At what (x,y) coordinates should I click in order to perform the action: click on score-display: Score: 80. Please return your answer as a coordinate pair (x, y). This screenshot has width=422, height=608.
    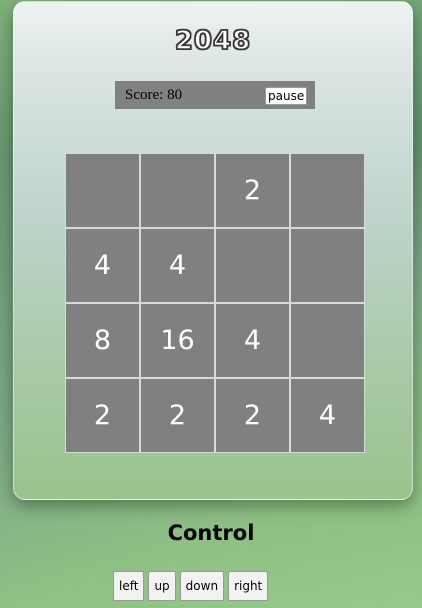
    Looking at the image, I should click on (154, 95).